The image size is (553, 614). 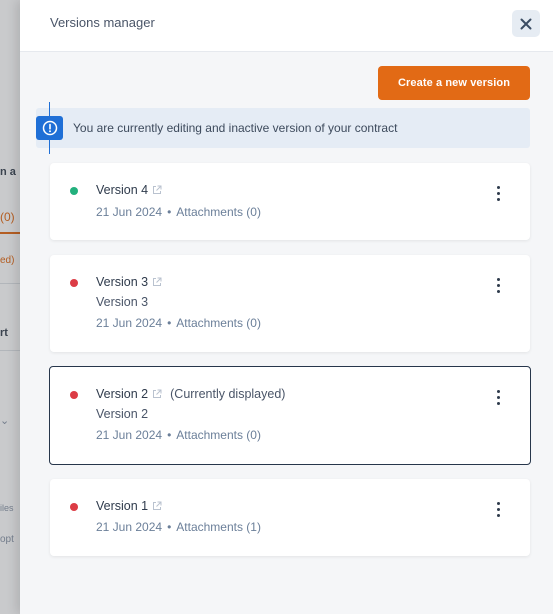 I want to click on version-name: Version 2 (Currently displayed), so click(x=190, y=394).